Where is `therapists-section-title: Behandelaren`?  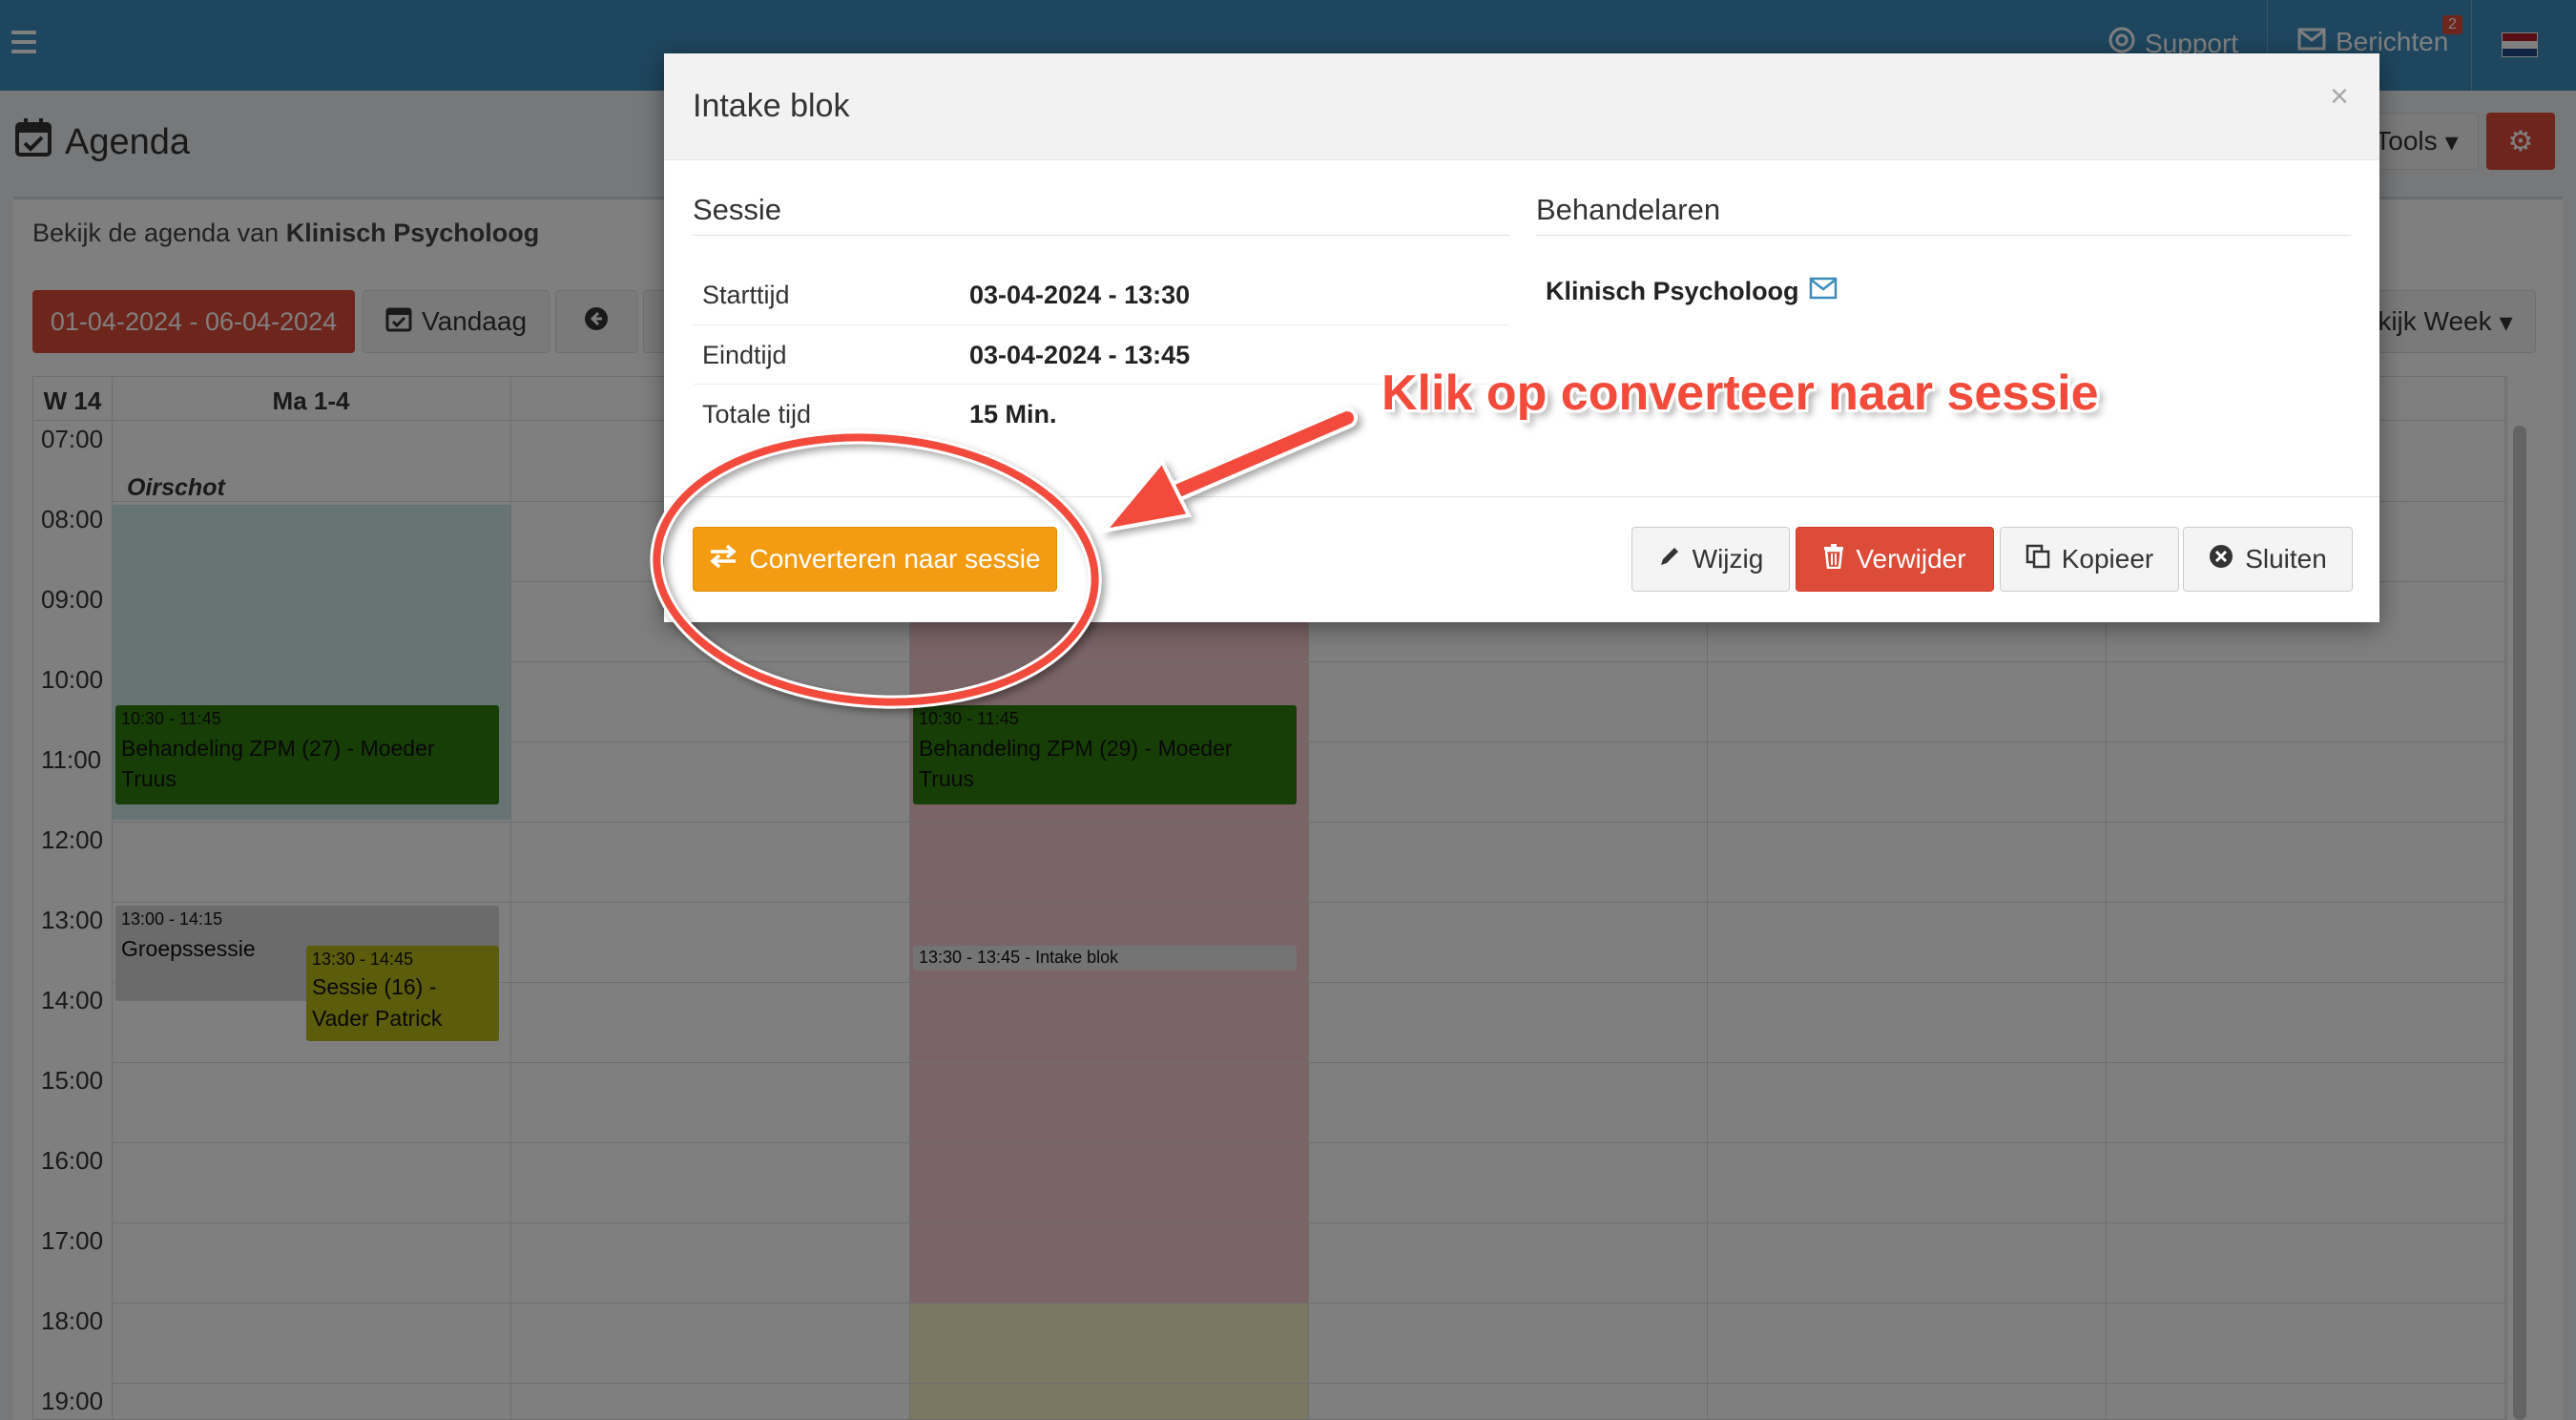
therapists-section-title: Behandelaren is located at coordinates (1628, 209).